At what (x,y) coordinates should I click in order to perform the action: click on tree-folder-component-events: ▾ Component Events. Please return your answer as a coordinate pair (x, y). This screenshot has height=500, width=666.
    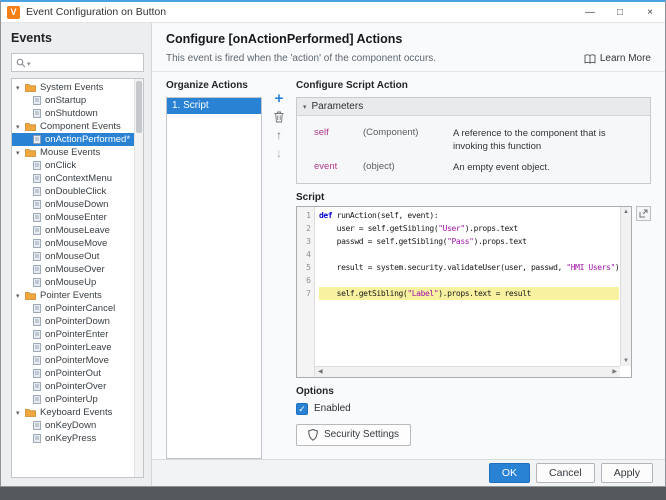
    Looking at the image, I should click on (77, 126).